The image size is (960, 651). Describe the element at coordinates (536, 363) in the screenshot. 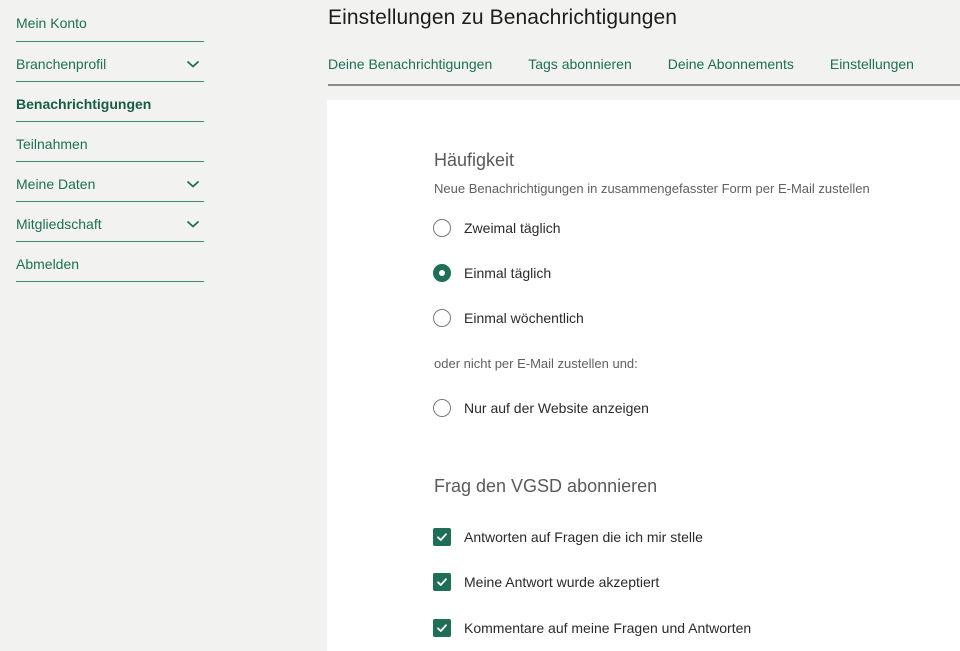

I see `alt-delivery-text: oder nicht per E-Mail zustellen und:` at that location.